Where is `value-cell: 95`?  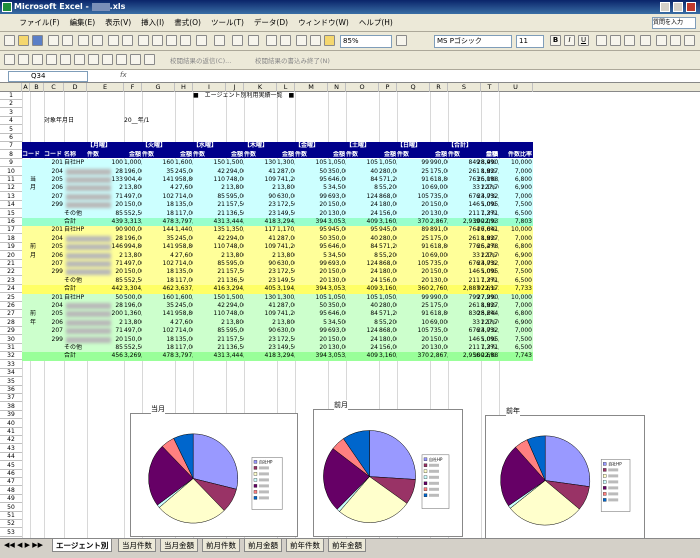 value-cell: 95 is located at coordinates (311, 180).